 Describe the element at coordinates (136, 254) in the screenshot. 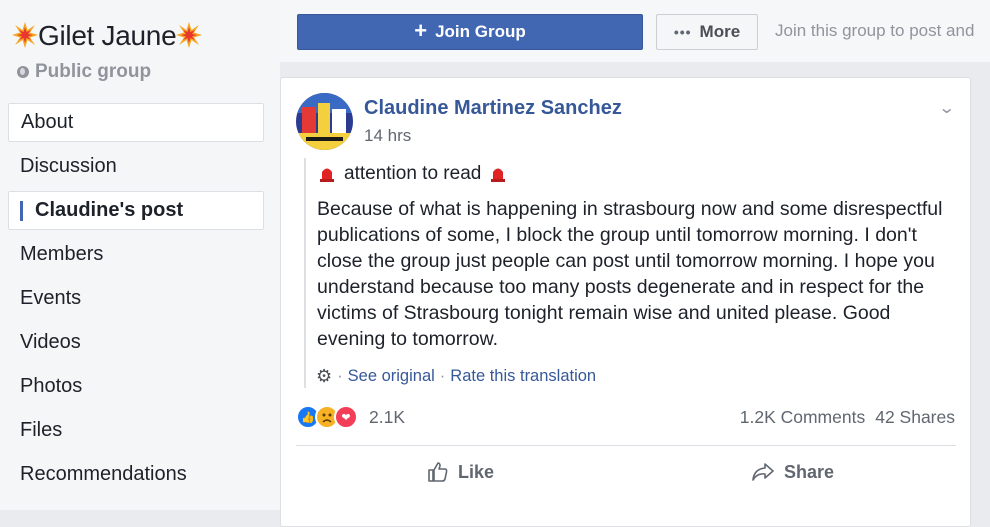

I see `sidebar-item-members: Members` at that location.